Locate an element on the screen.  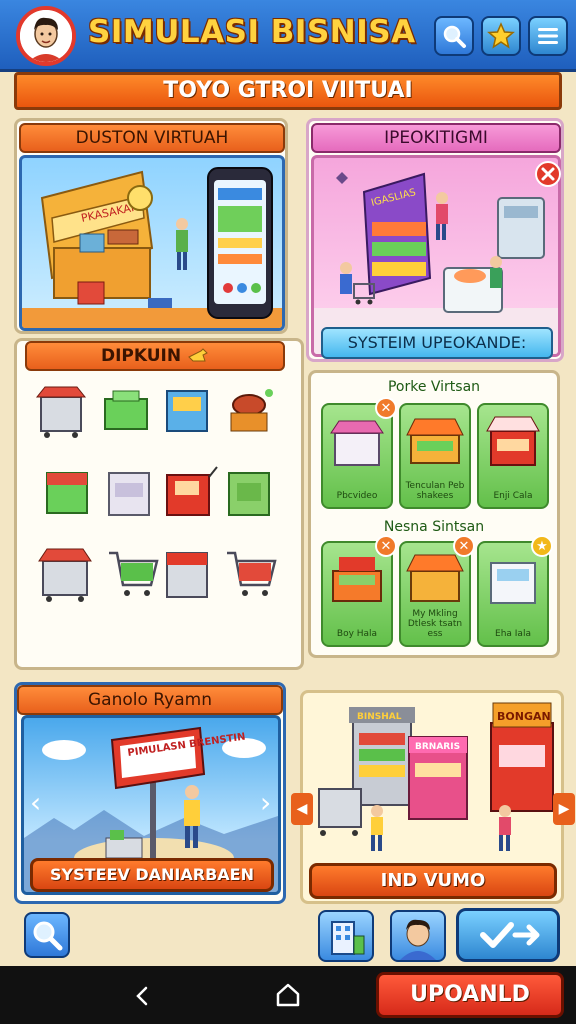
building-button is located at coordinates (346, 936).